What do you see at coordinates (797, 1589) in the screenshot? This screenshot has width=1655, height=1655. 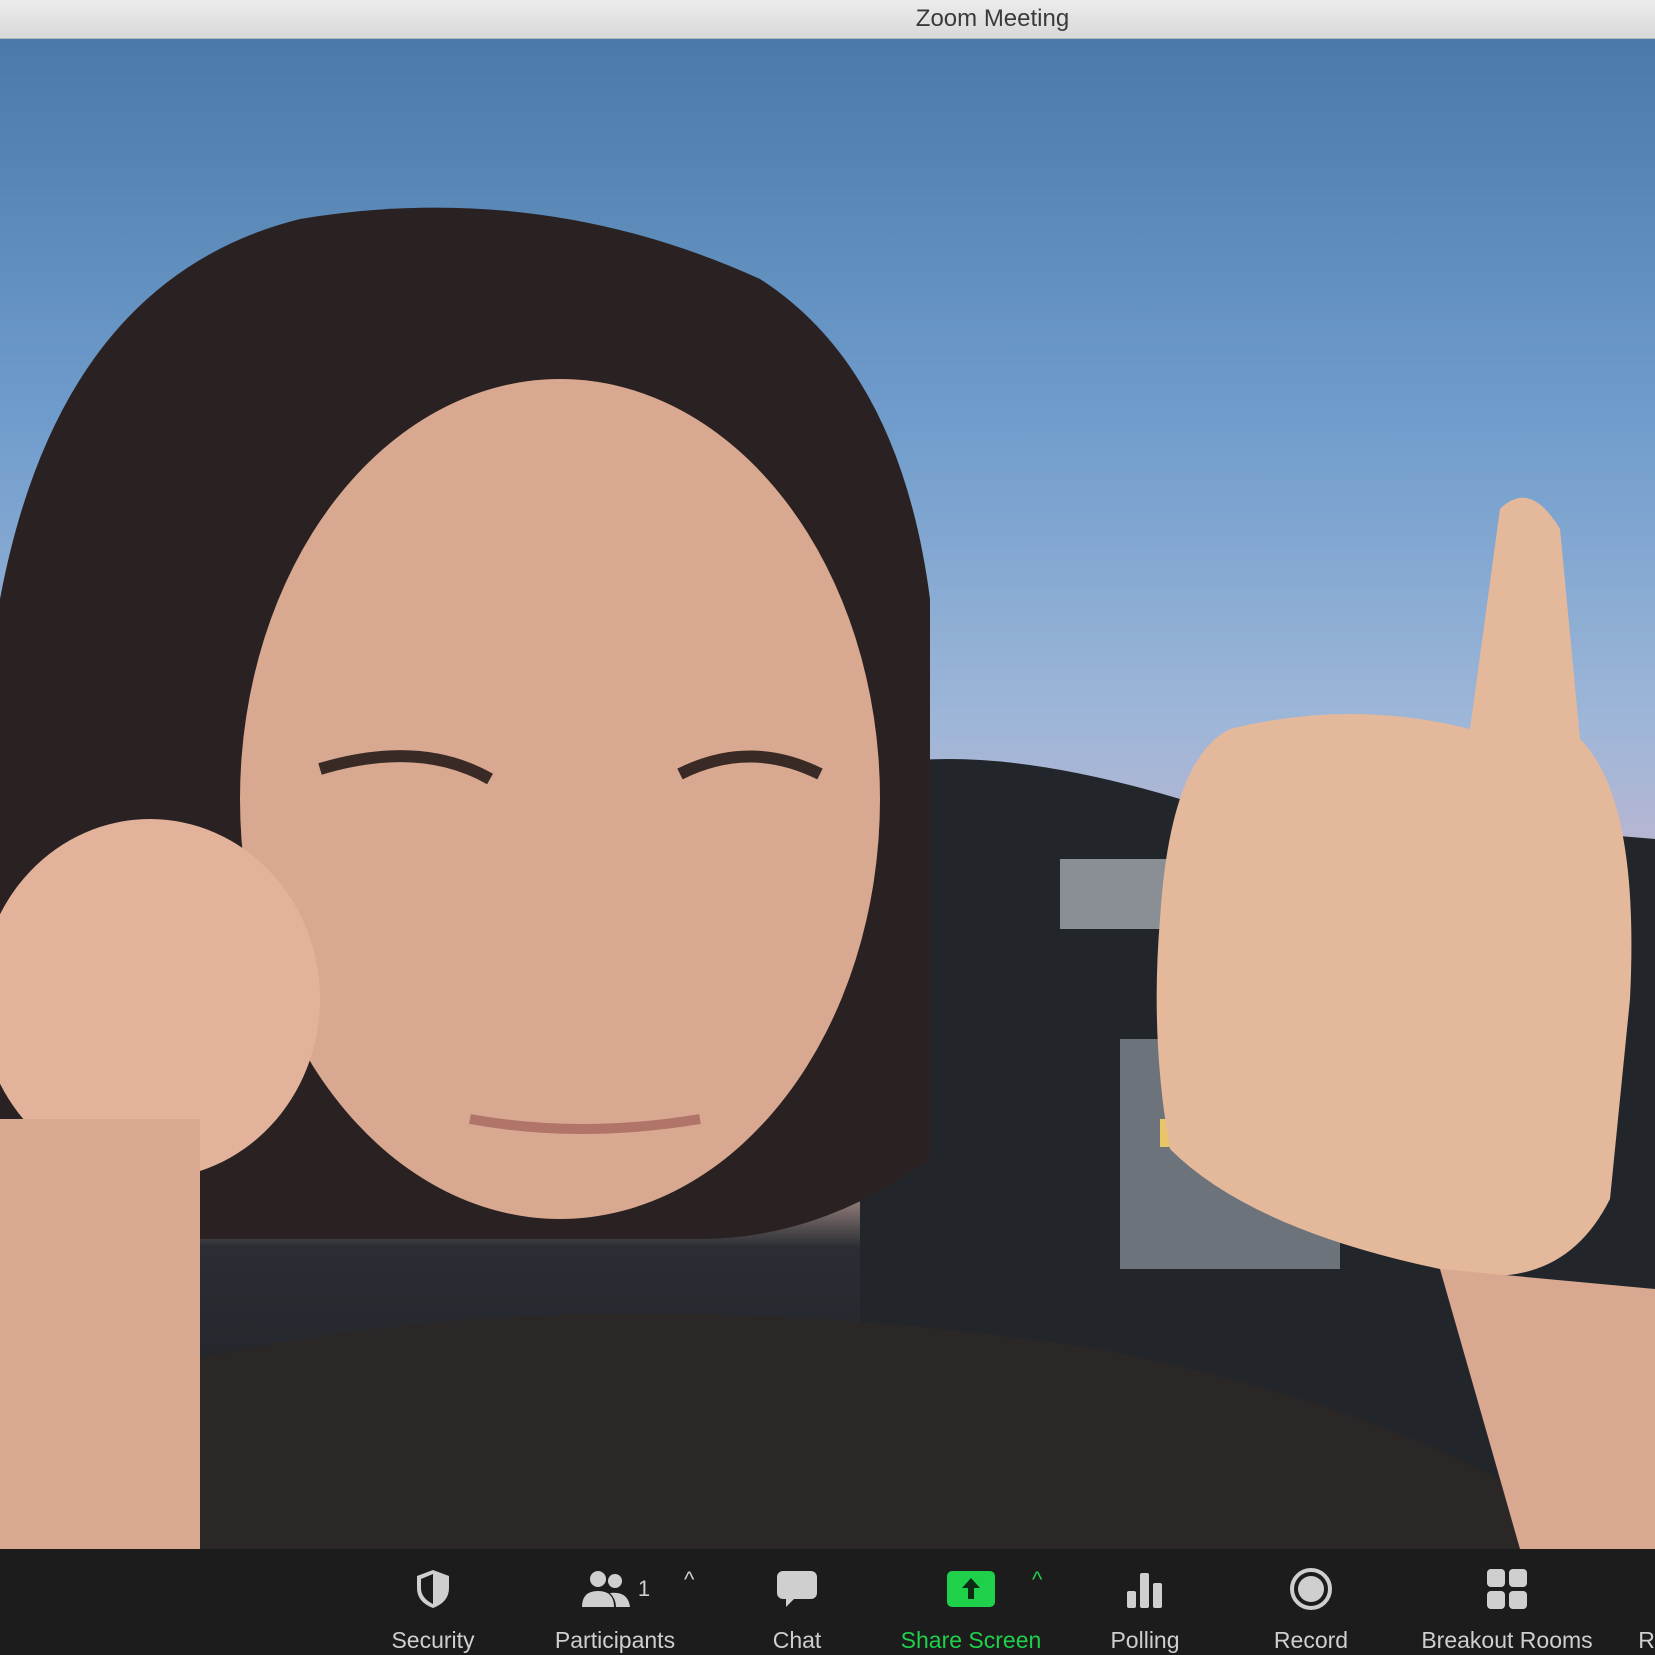 I see `chat-bubble-icon` at bounding box center [797, 1589].